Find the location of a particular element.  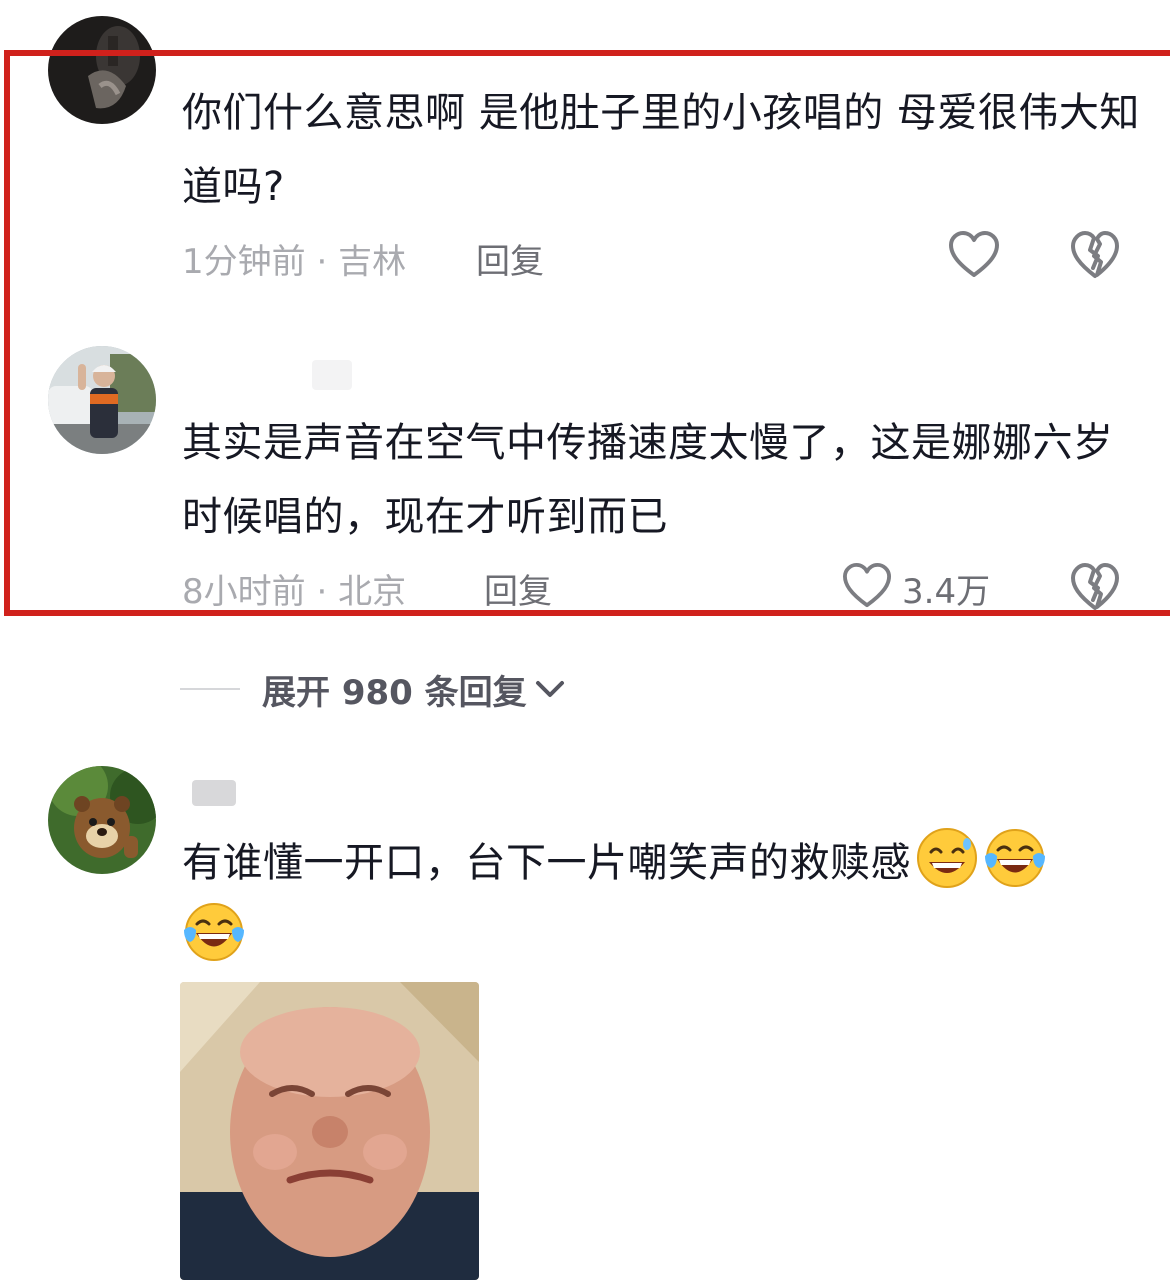

comment-meta: 1分钟前 · 吉林 is located at coordinates (294, 258).